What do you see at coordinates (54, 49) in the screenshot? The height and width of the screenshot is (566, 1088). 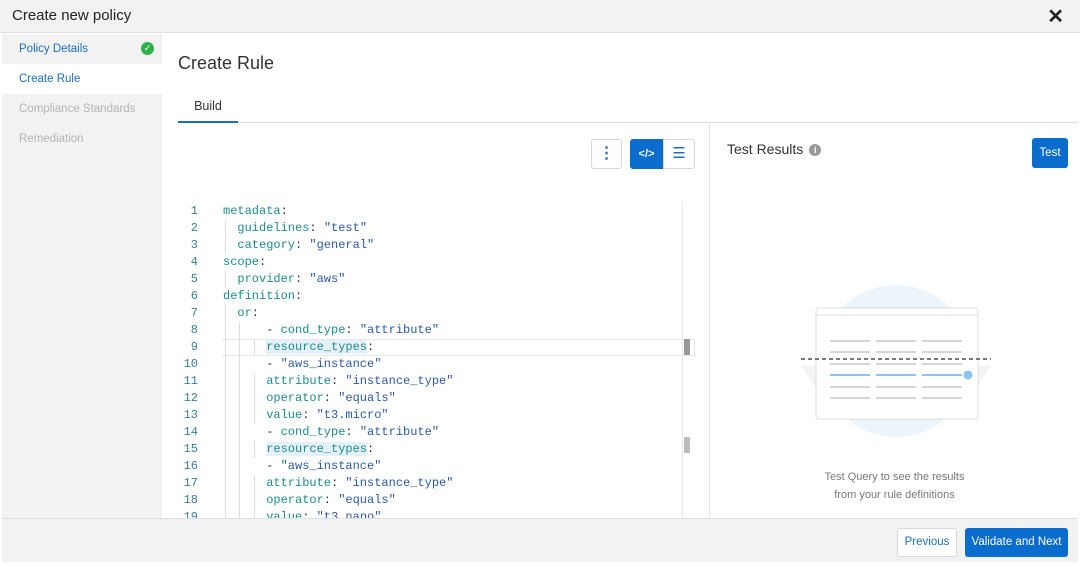 I see `step-label: Policy Details` at bounding box center [54, 49].